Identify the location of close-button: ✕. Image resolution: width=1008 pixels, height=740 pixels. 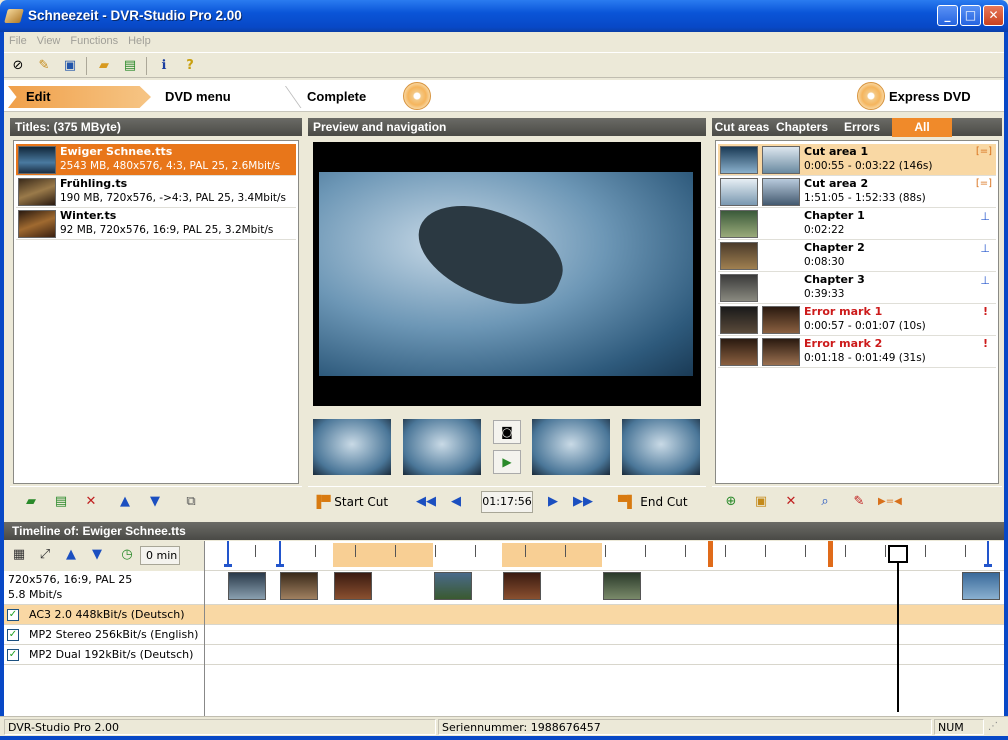
(993, 15).